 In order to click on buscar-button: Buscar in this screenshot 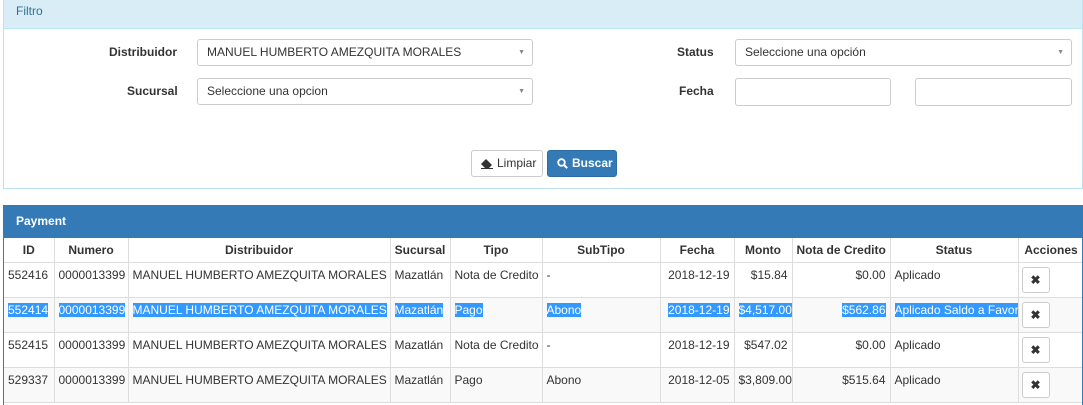, I will do `click(582, 163)`.